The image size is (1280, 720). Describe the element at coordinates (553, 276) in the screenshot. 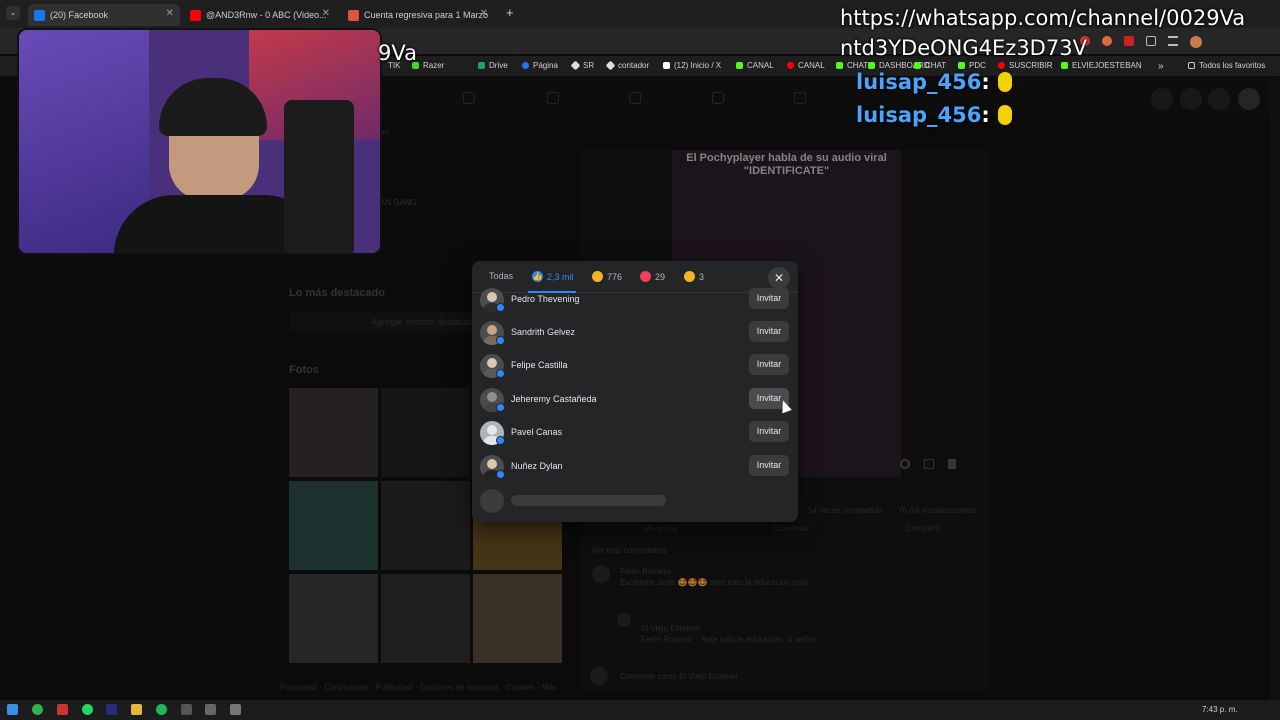

I see `tab-like-reactions: 👍 2,3 mil` at that location.